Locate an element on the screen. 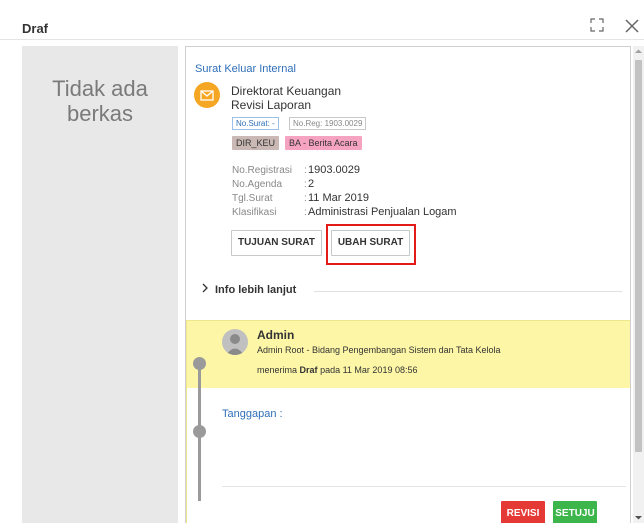 The width and height of the screenshot is (644, 523). info-more-label: Info lebih lanjut is located at coordinates (256, 290).